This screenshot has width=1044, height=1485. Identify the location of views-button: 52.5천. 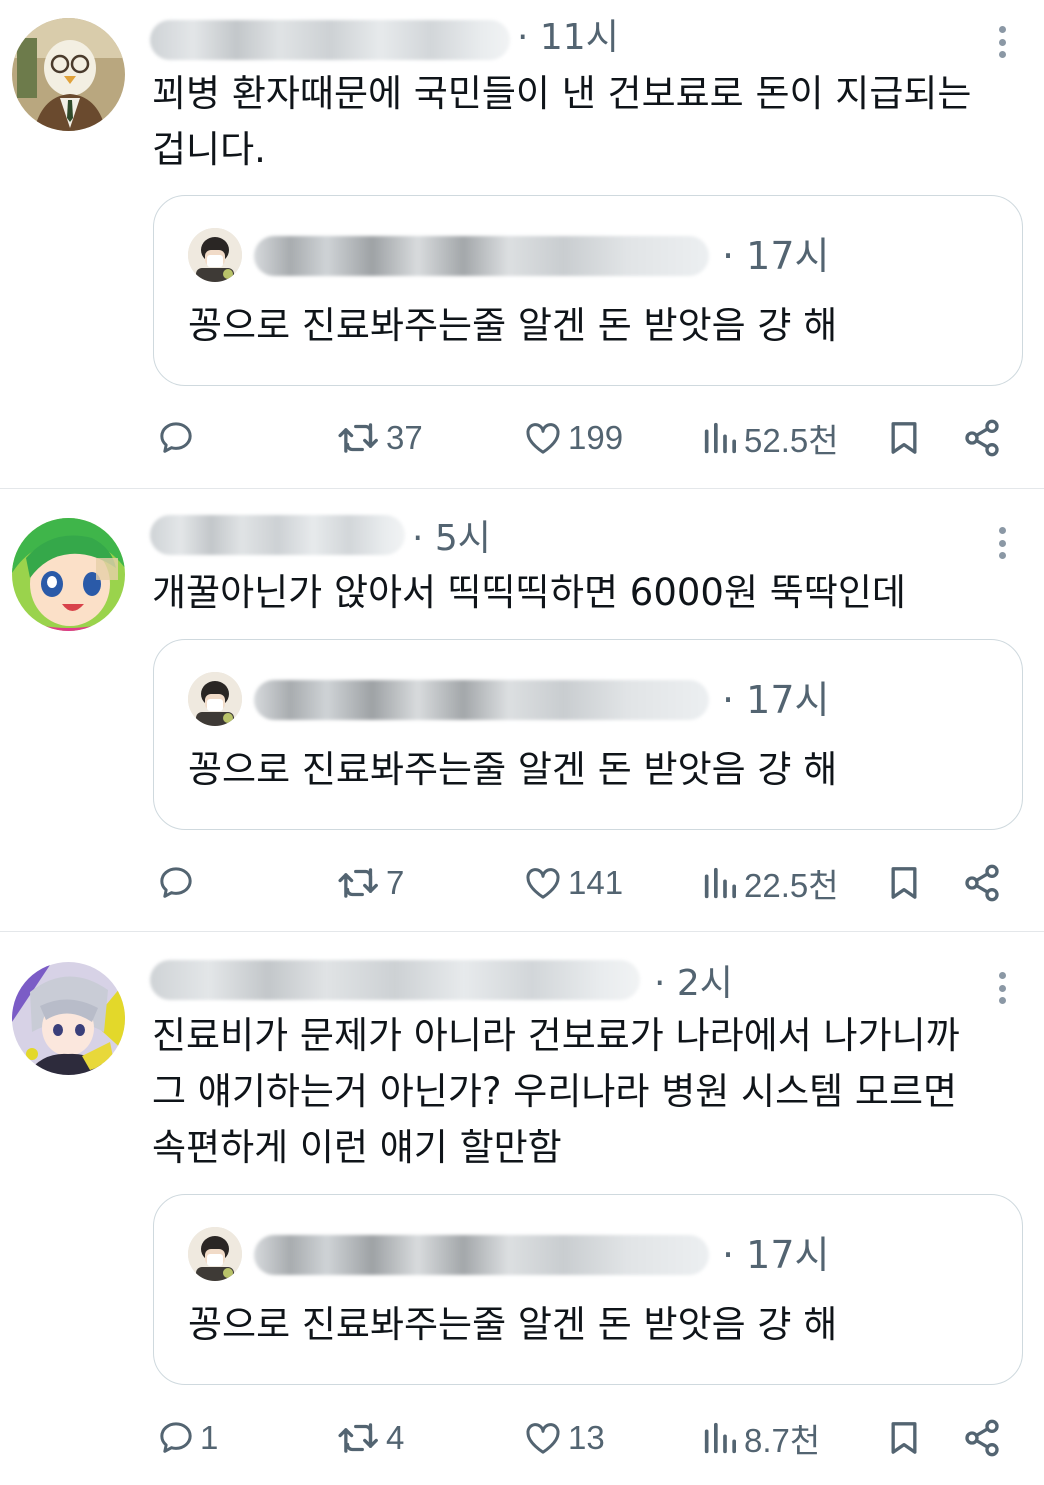
(769, 438).